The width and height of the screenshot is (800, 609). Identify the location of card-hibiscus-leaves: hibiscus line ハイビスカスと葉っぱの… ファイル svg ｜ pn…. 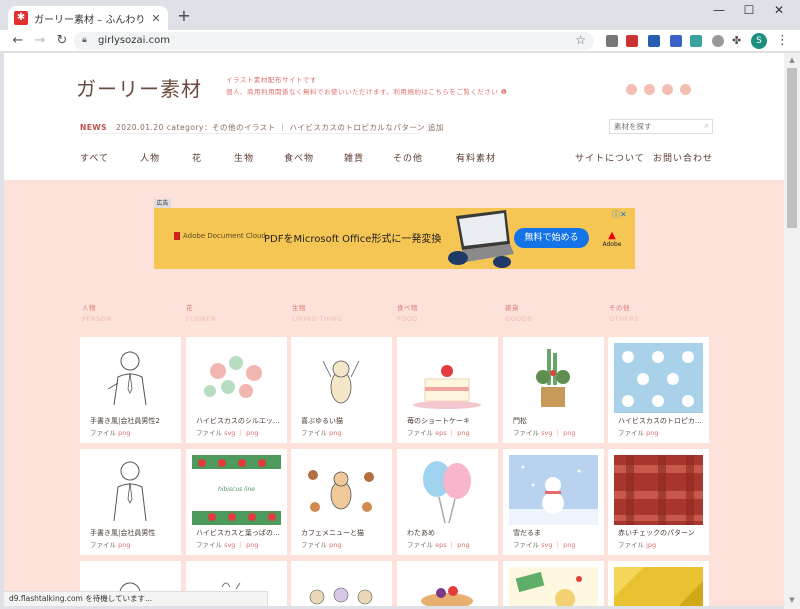
(236, 502).